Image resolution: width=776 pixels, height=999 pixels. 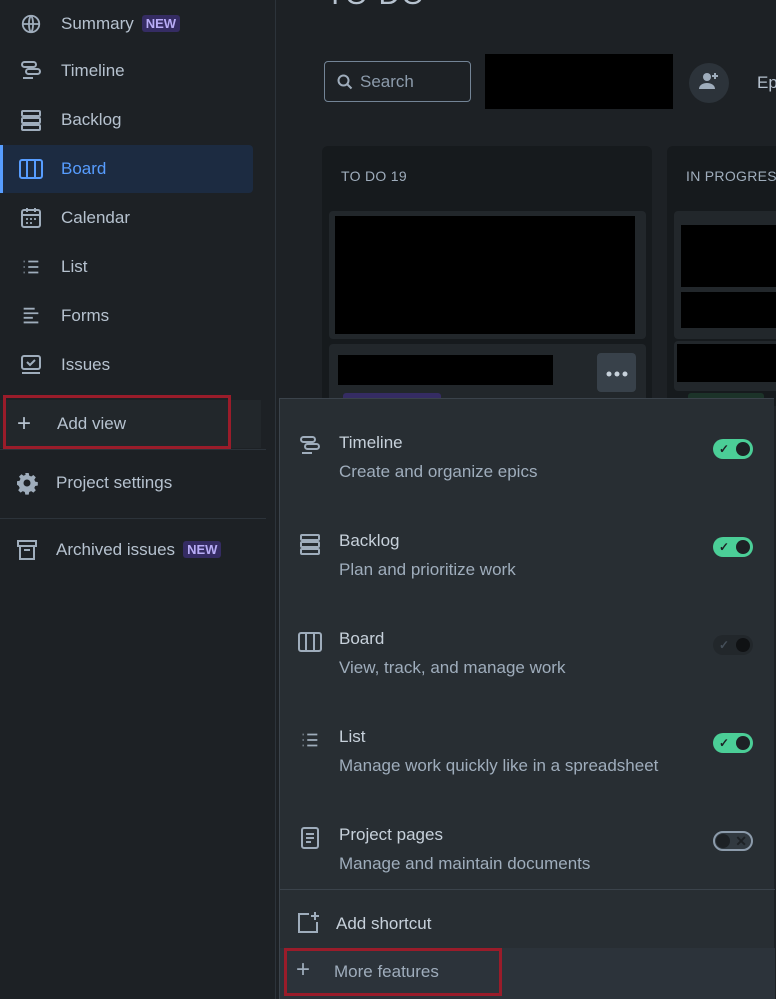 I want to click on feature-item-backlog: Backlog Plan and prioritize work ✓, so click(x=527, y=546).